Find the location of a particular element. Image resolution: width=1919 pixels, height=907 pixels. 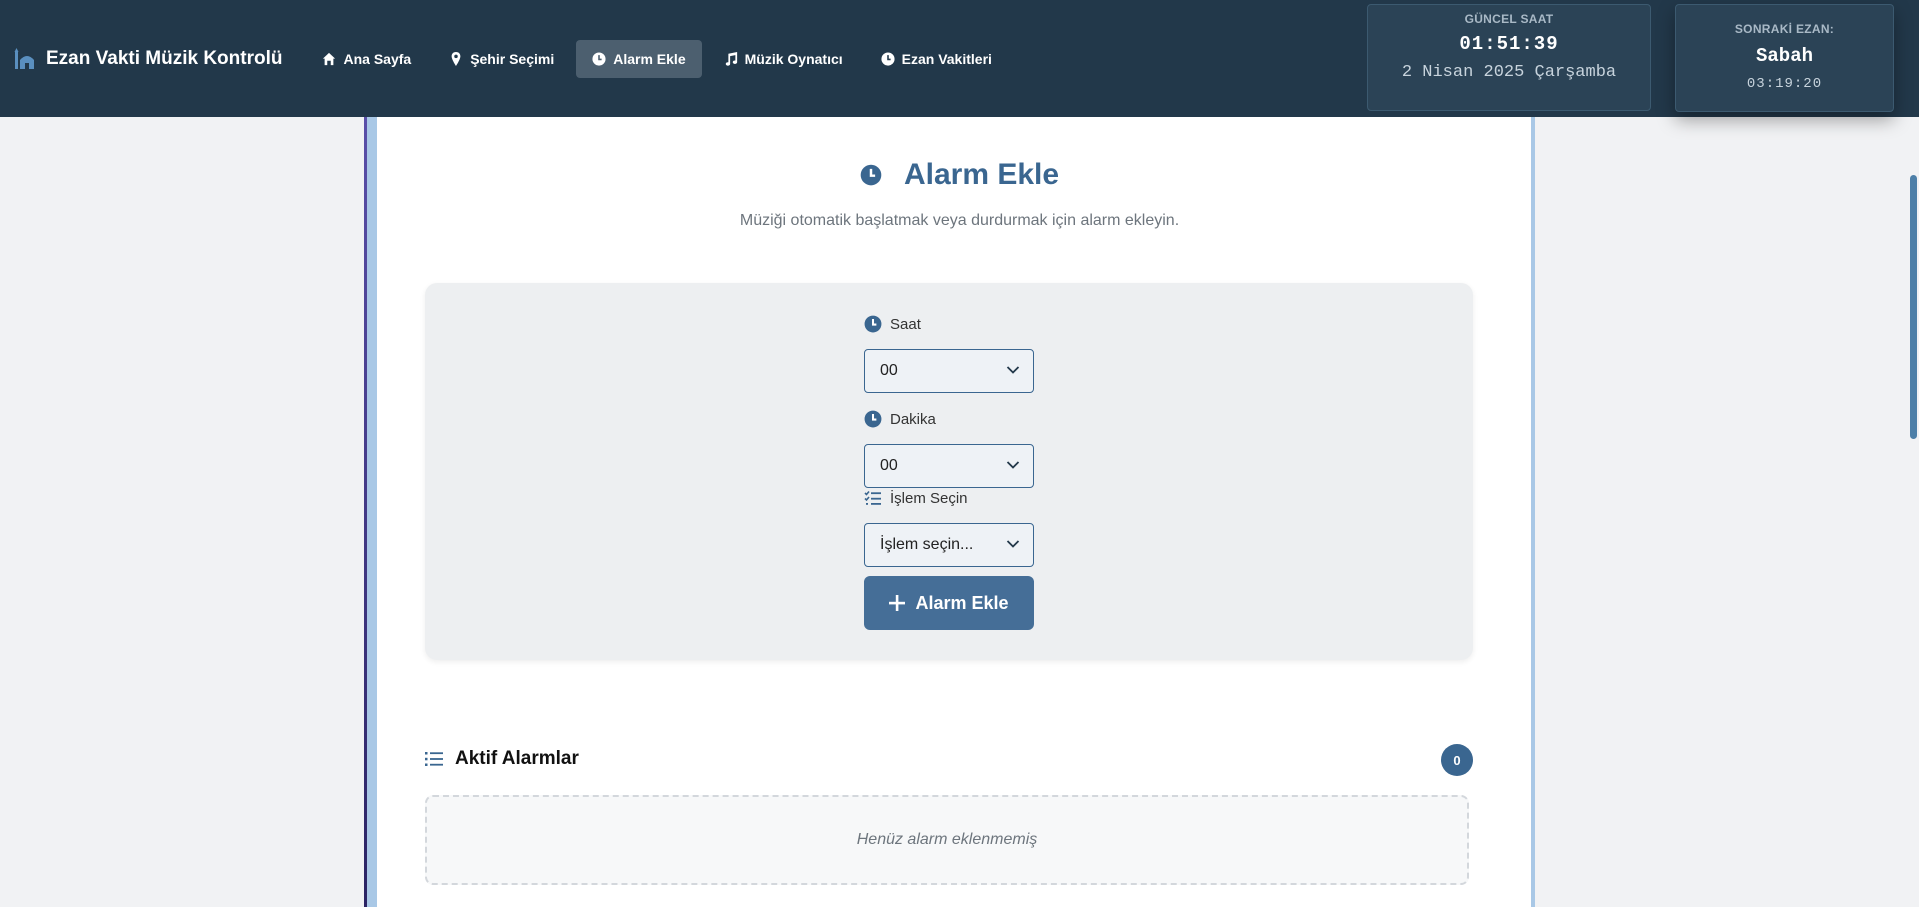

nav-item-ezan-vakitleri: Ezan Vakitleri is located at coordinates (936, 59).